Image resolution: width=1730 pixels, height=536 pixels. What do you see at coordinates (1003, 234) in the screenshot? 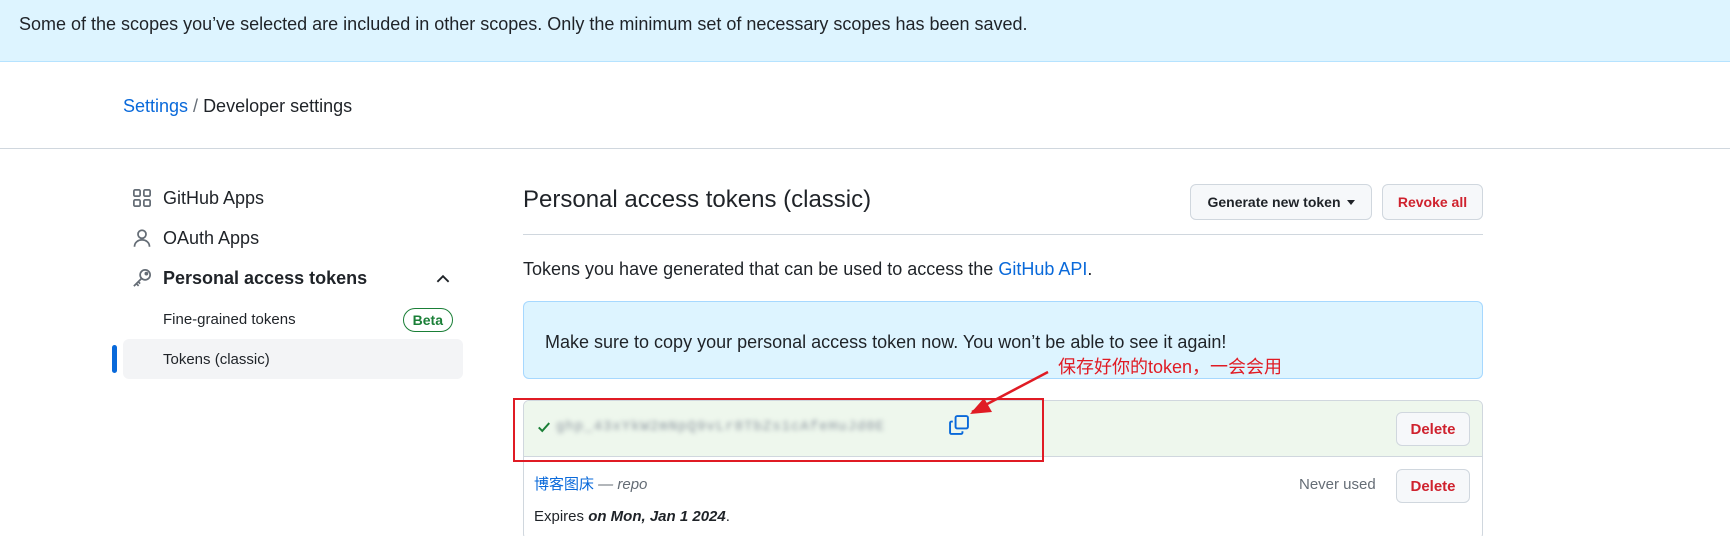
I see `title-divider` at bounding box center [1003, 234].